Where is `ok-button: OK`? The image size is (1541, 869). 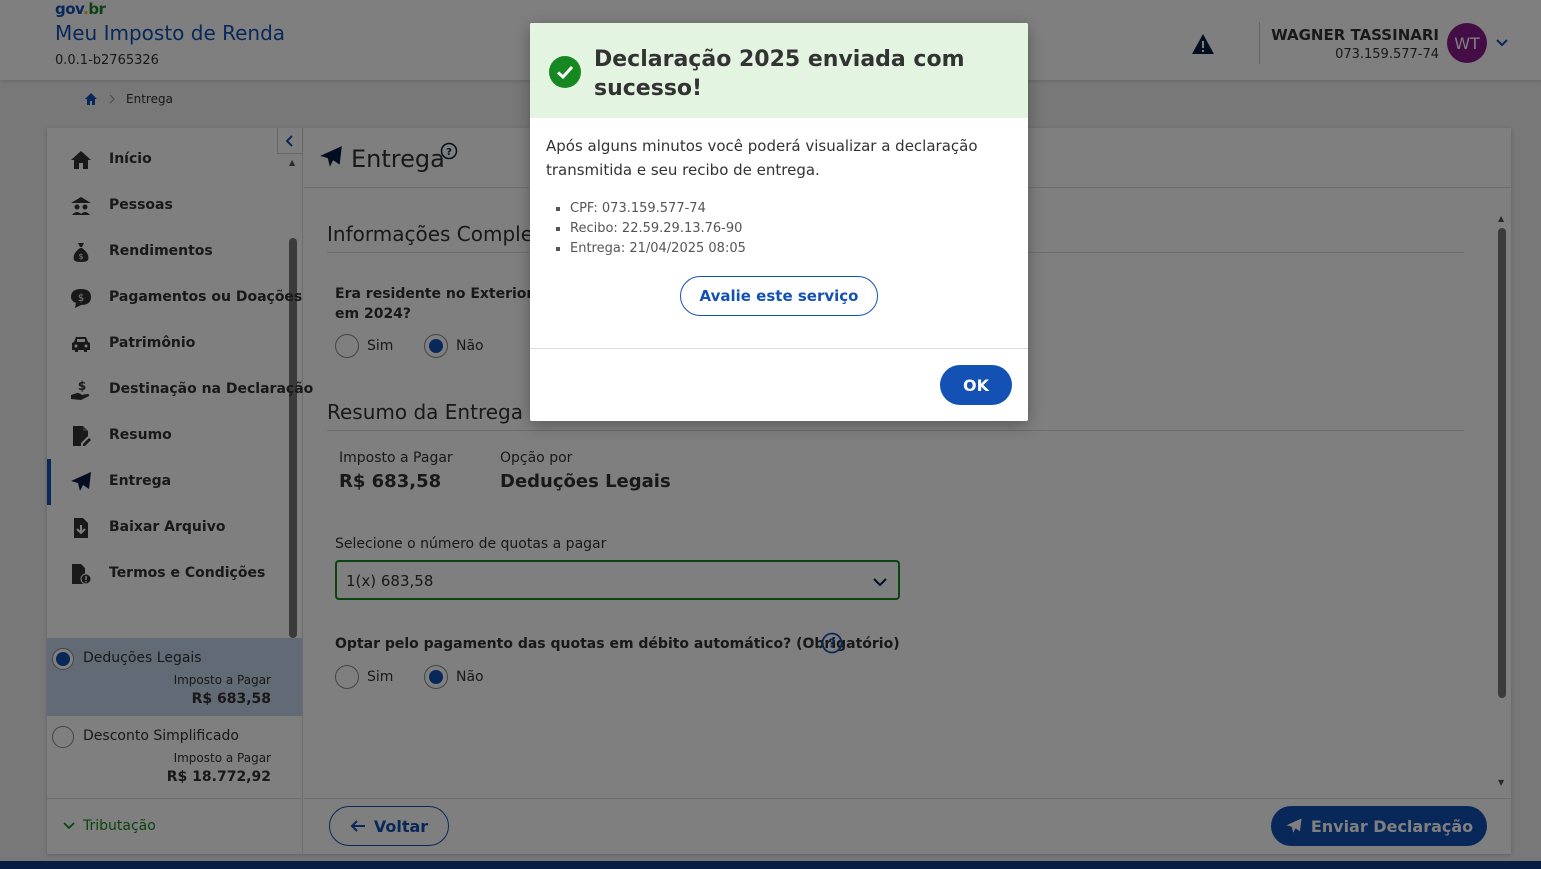
ok-button: OK is located at coordinates (976, 385).